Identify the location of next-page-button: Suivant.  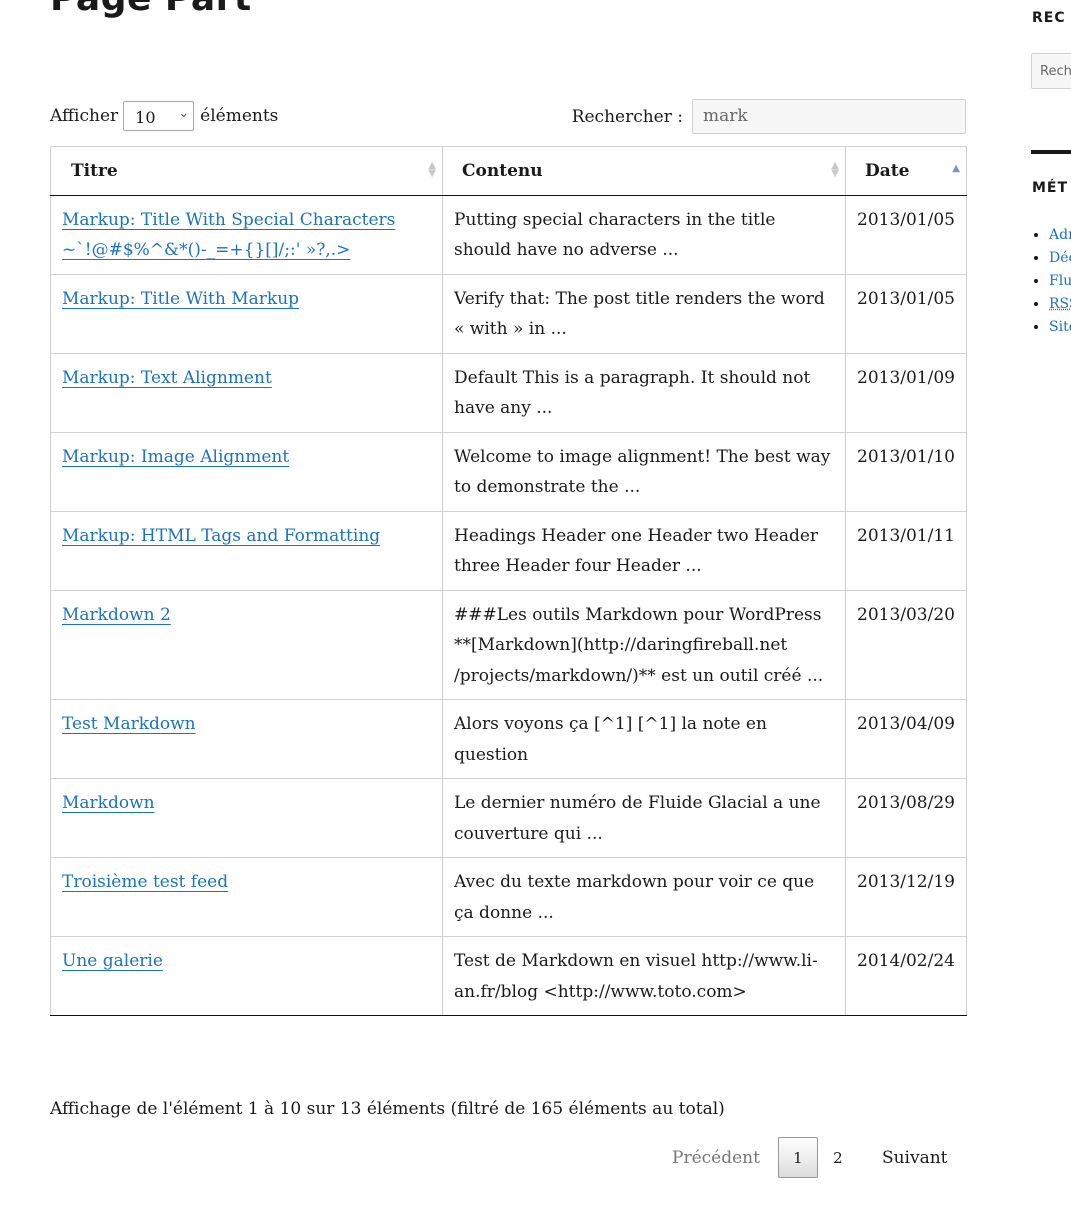
(915, 1158).